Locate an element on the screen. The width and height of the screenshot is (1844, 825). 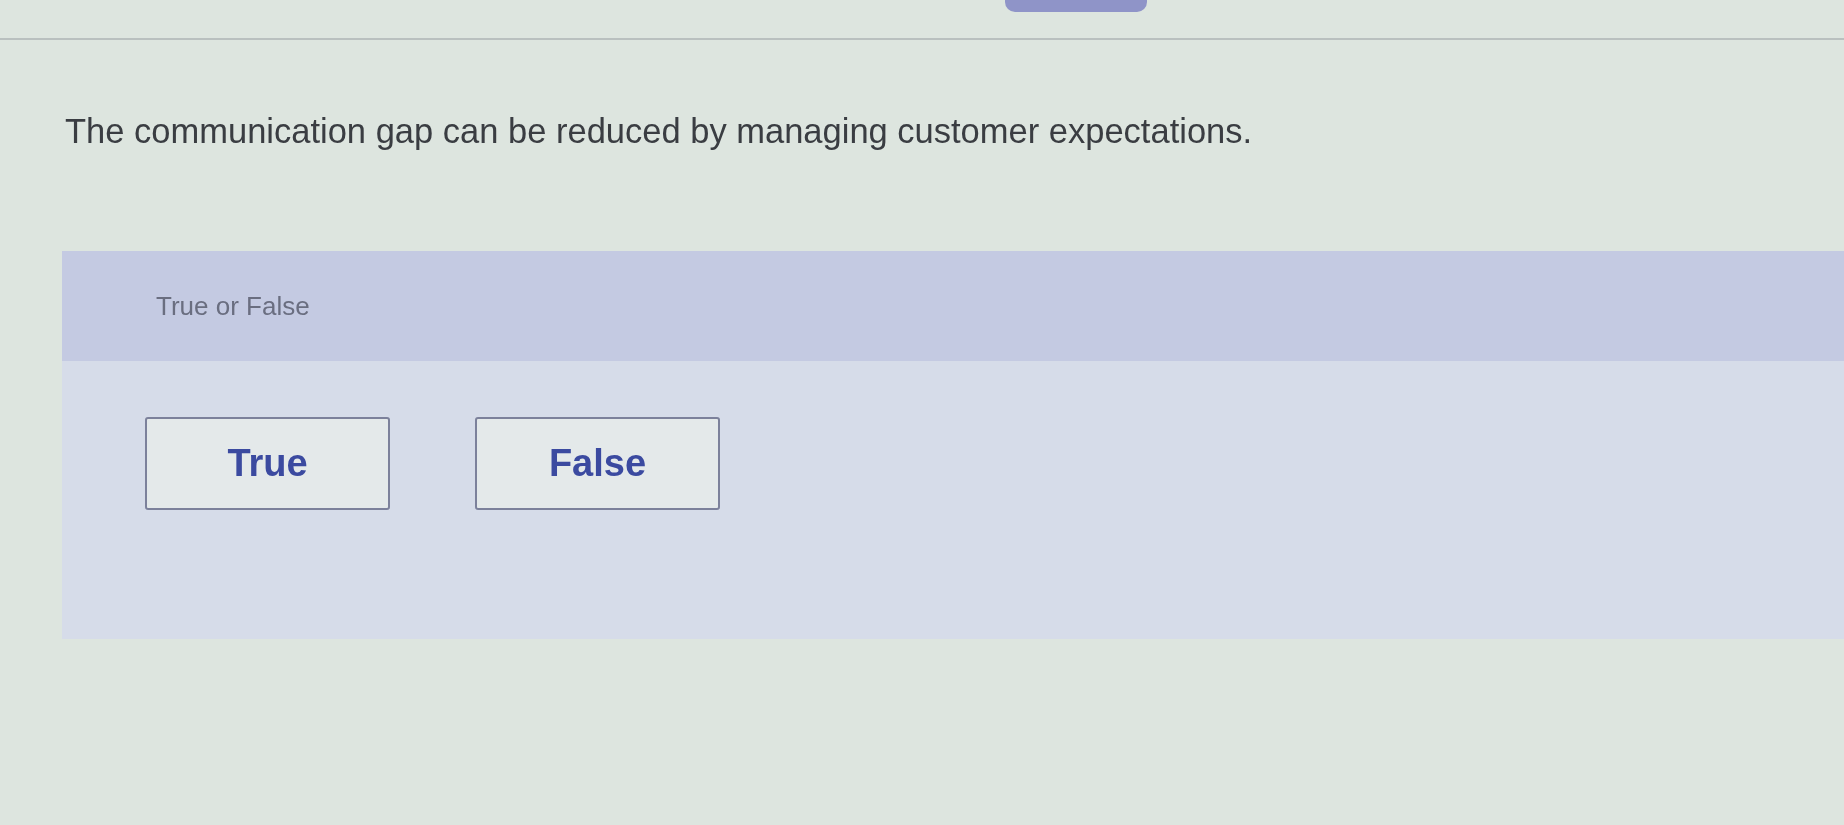
question-text: The communication gap can be reduced by managing customer expectations. is located at coordinates (659, 131).